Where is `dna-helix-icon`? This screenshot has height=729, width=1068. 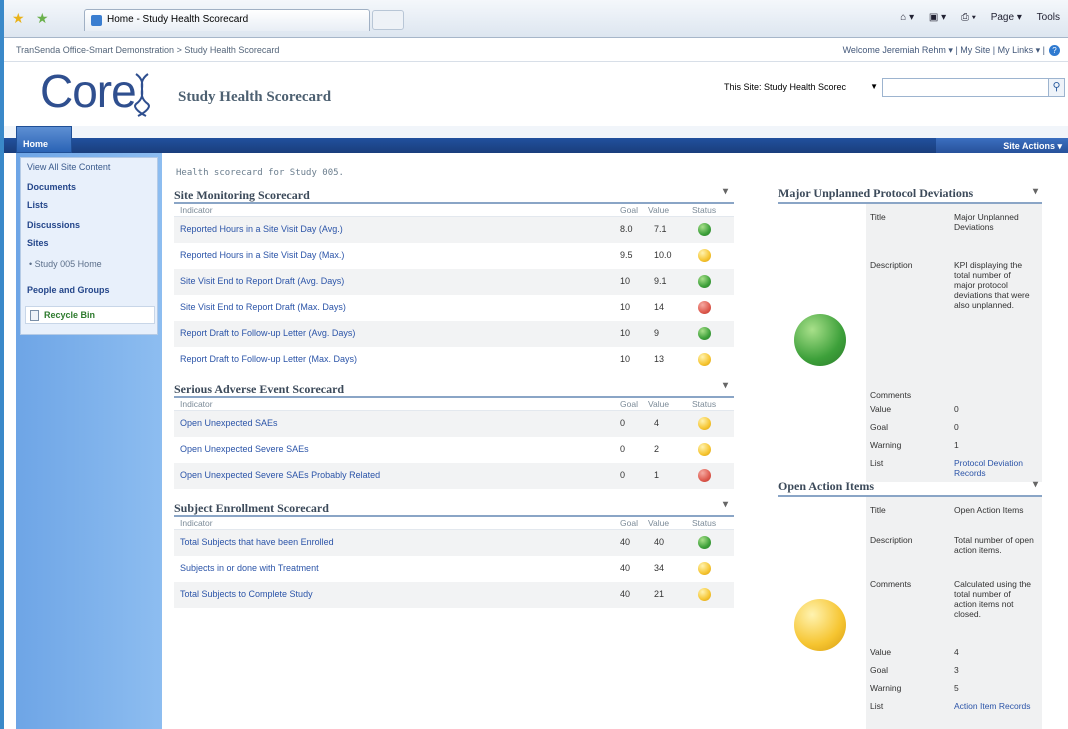
dna-helix-icon is located at coordinates (142, 95).